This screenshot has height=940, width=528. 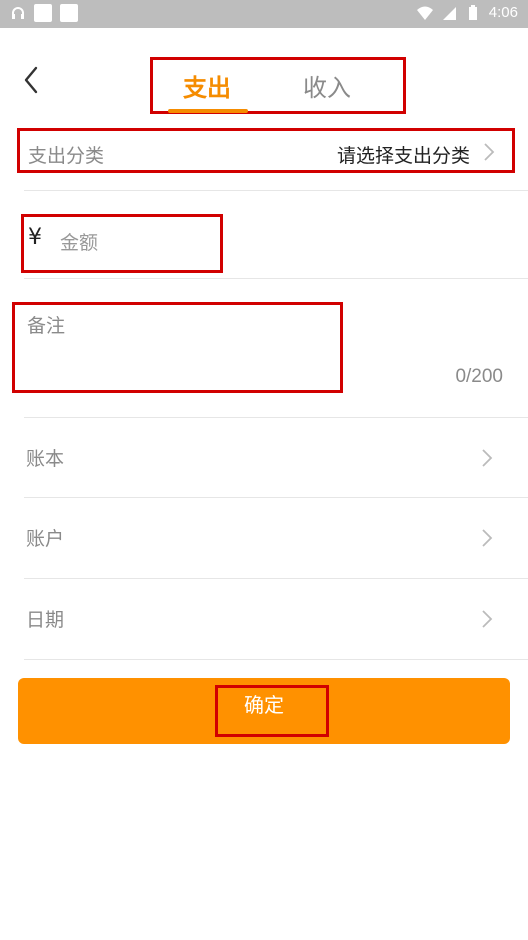 I want to click on signal-icon, so click(x=449, y=13).